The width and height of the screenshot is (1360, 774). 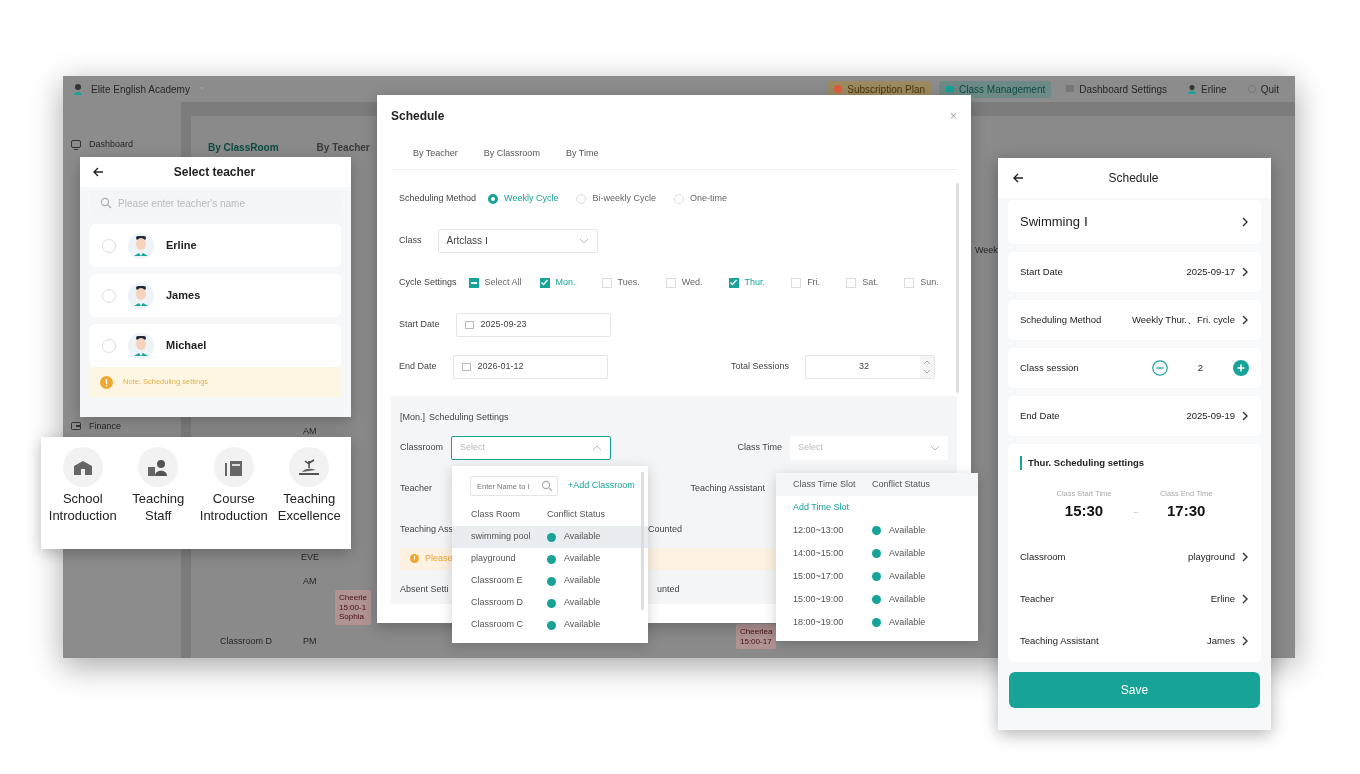 I want to click on warning-icon, so click(x=106, y=382).